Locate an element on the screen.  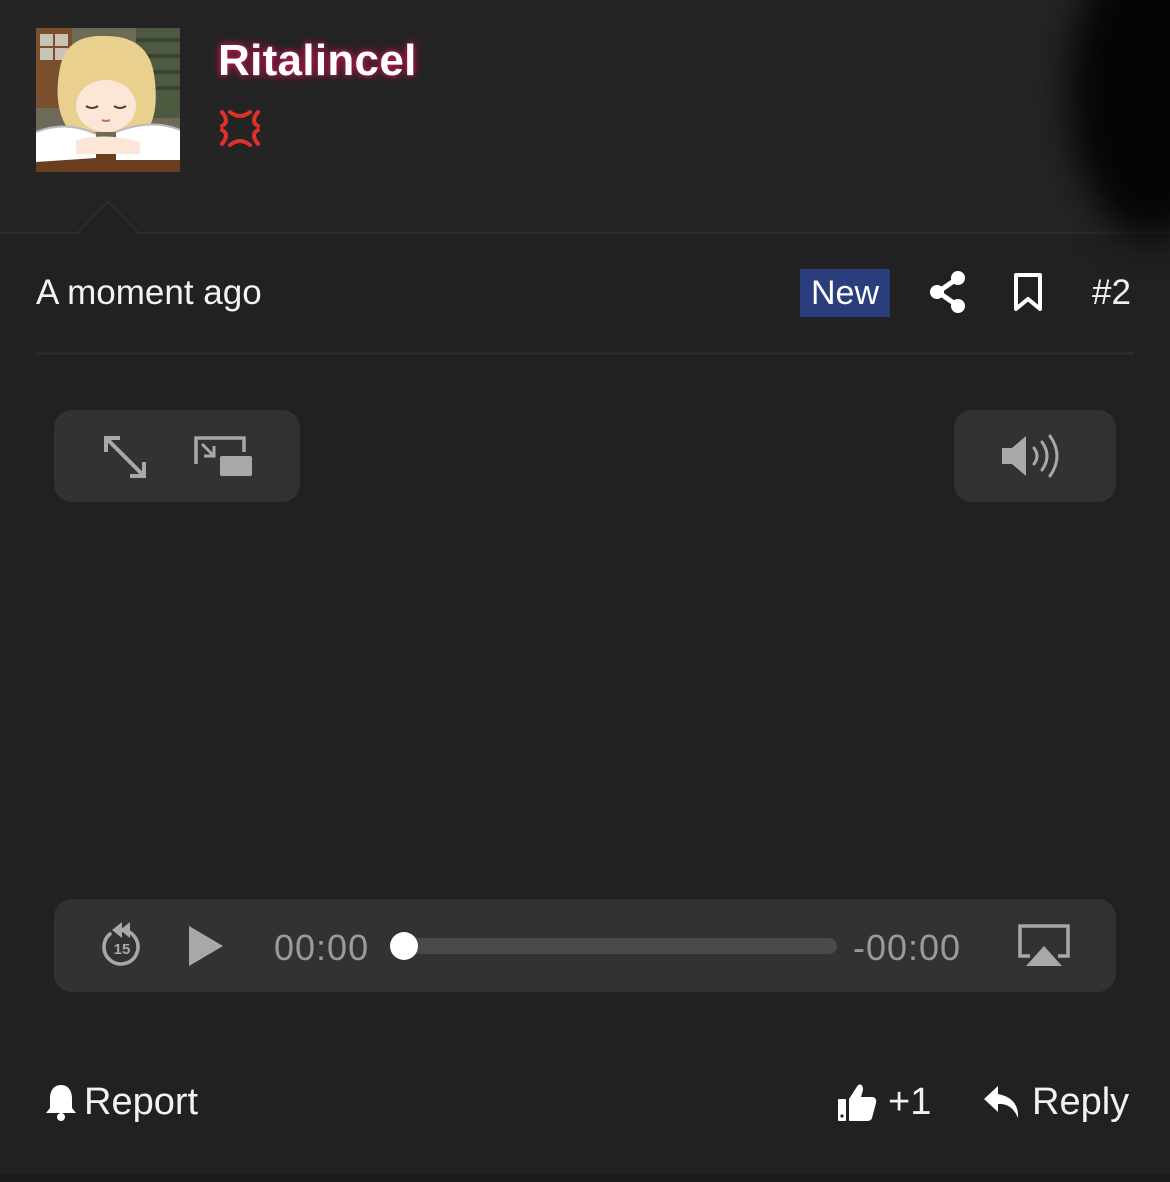
skip-back-15-icon: 15 is located at coordinates (122, 946).